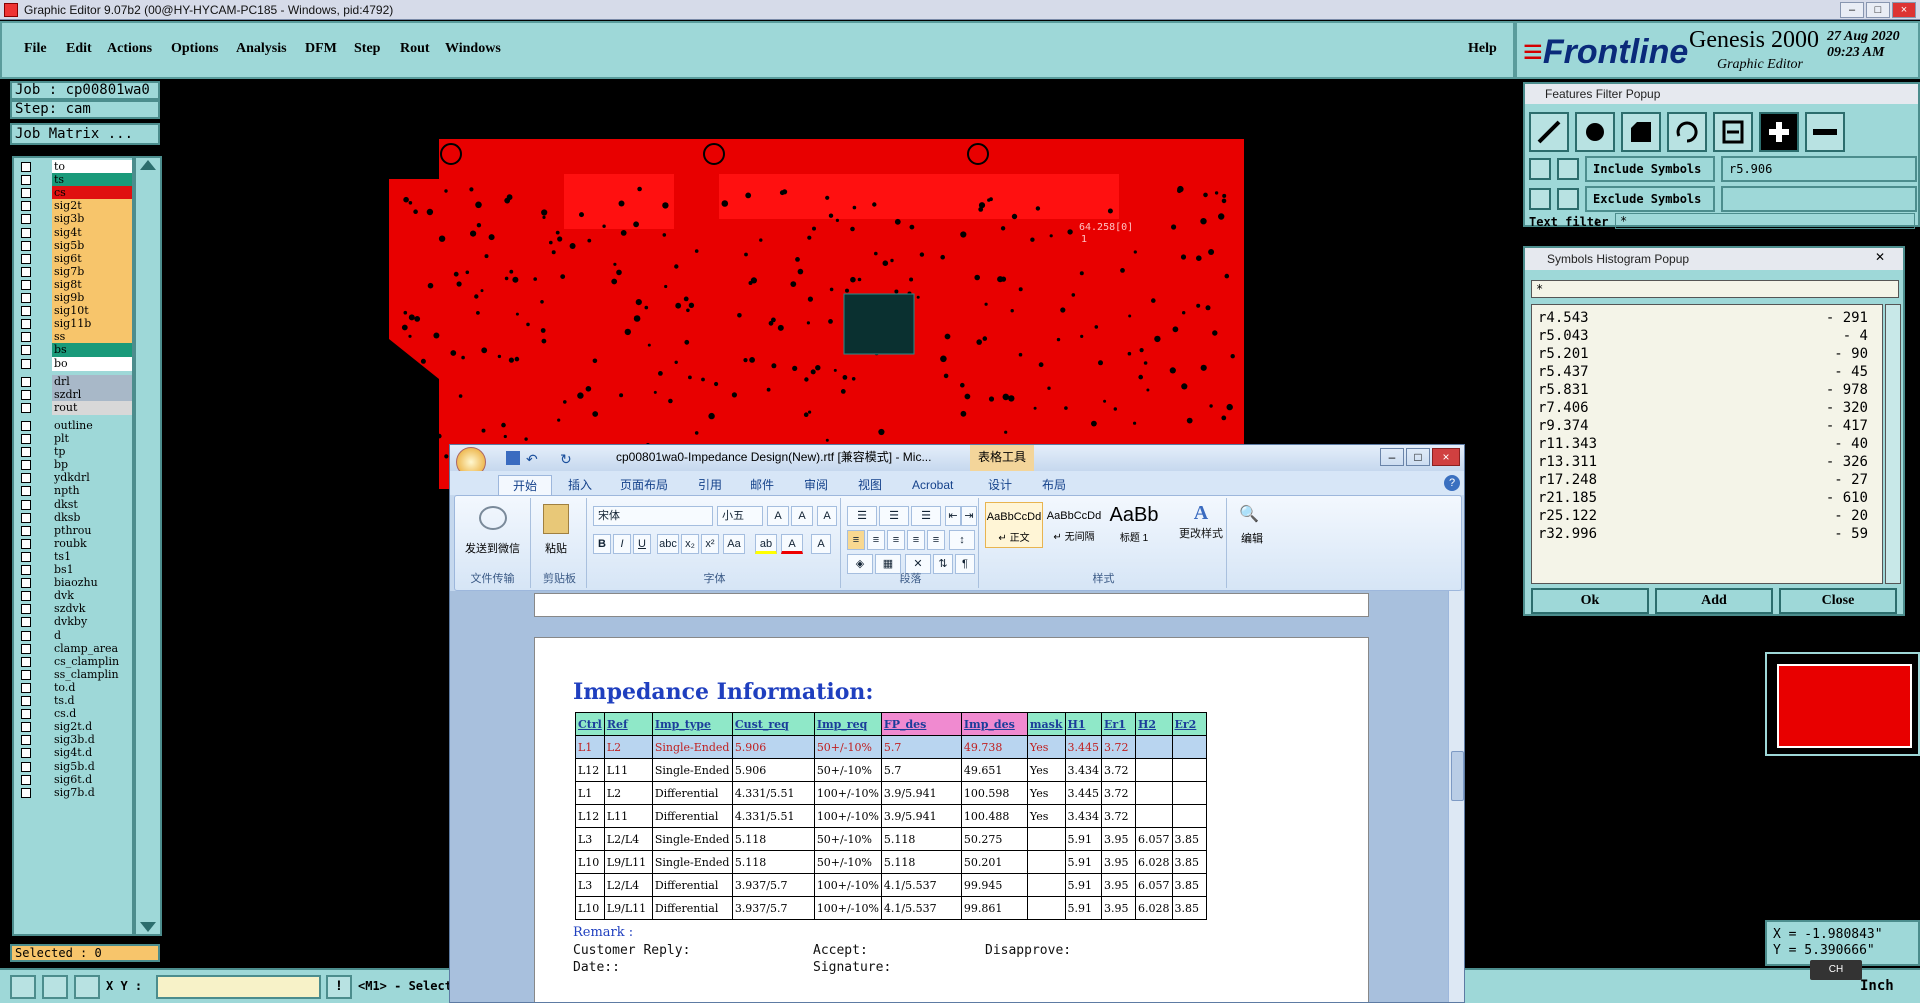 The image size is (1920, 1003). Describe the element at coordinates (692, 724) in the screenshot. I see `table-header-cell: Imp_type` at that location.